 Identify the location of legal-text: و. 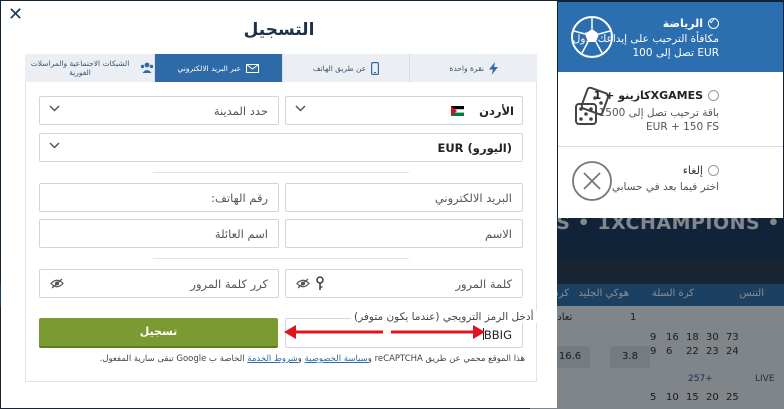
(301, 359).